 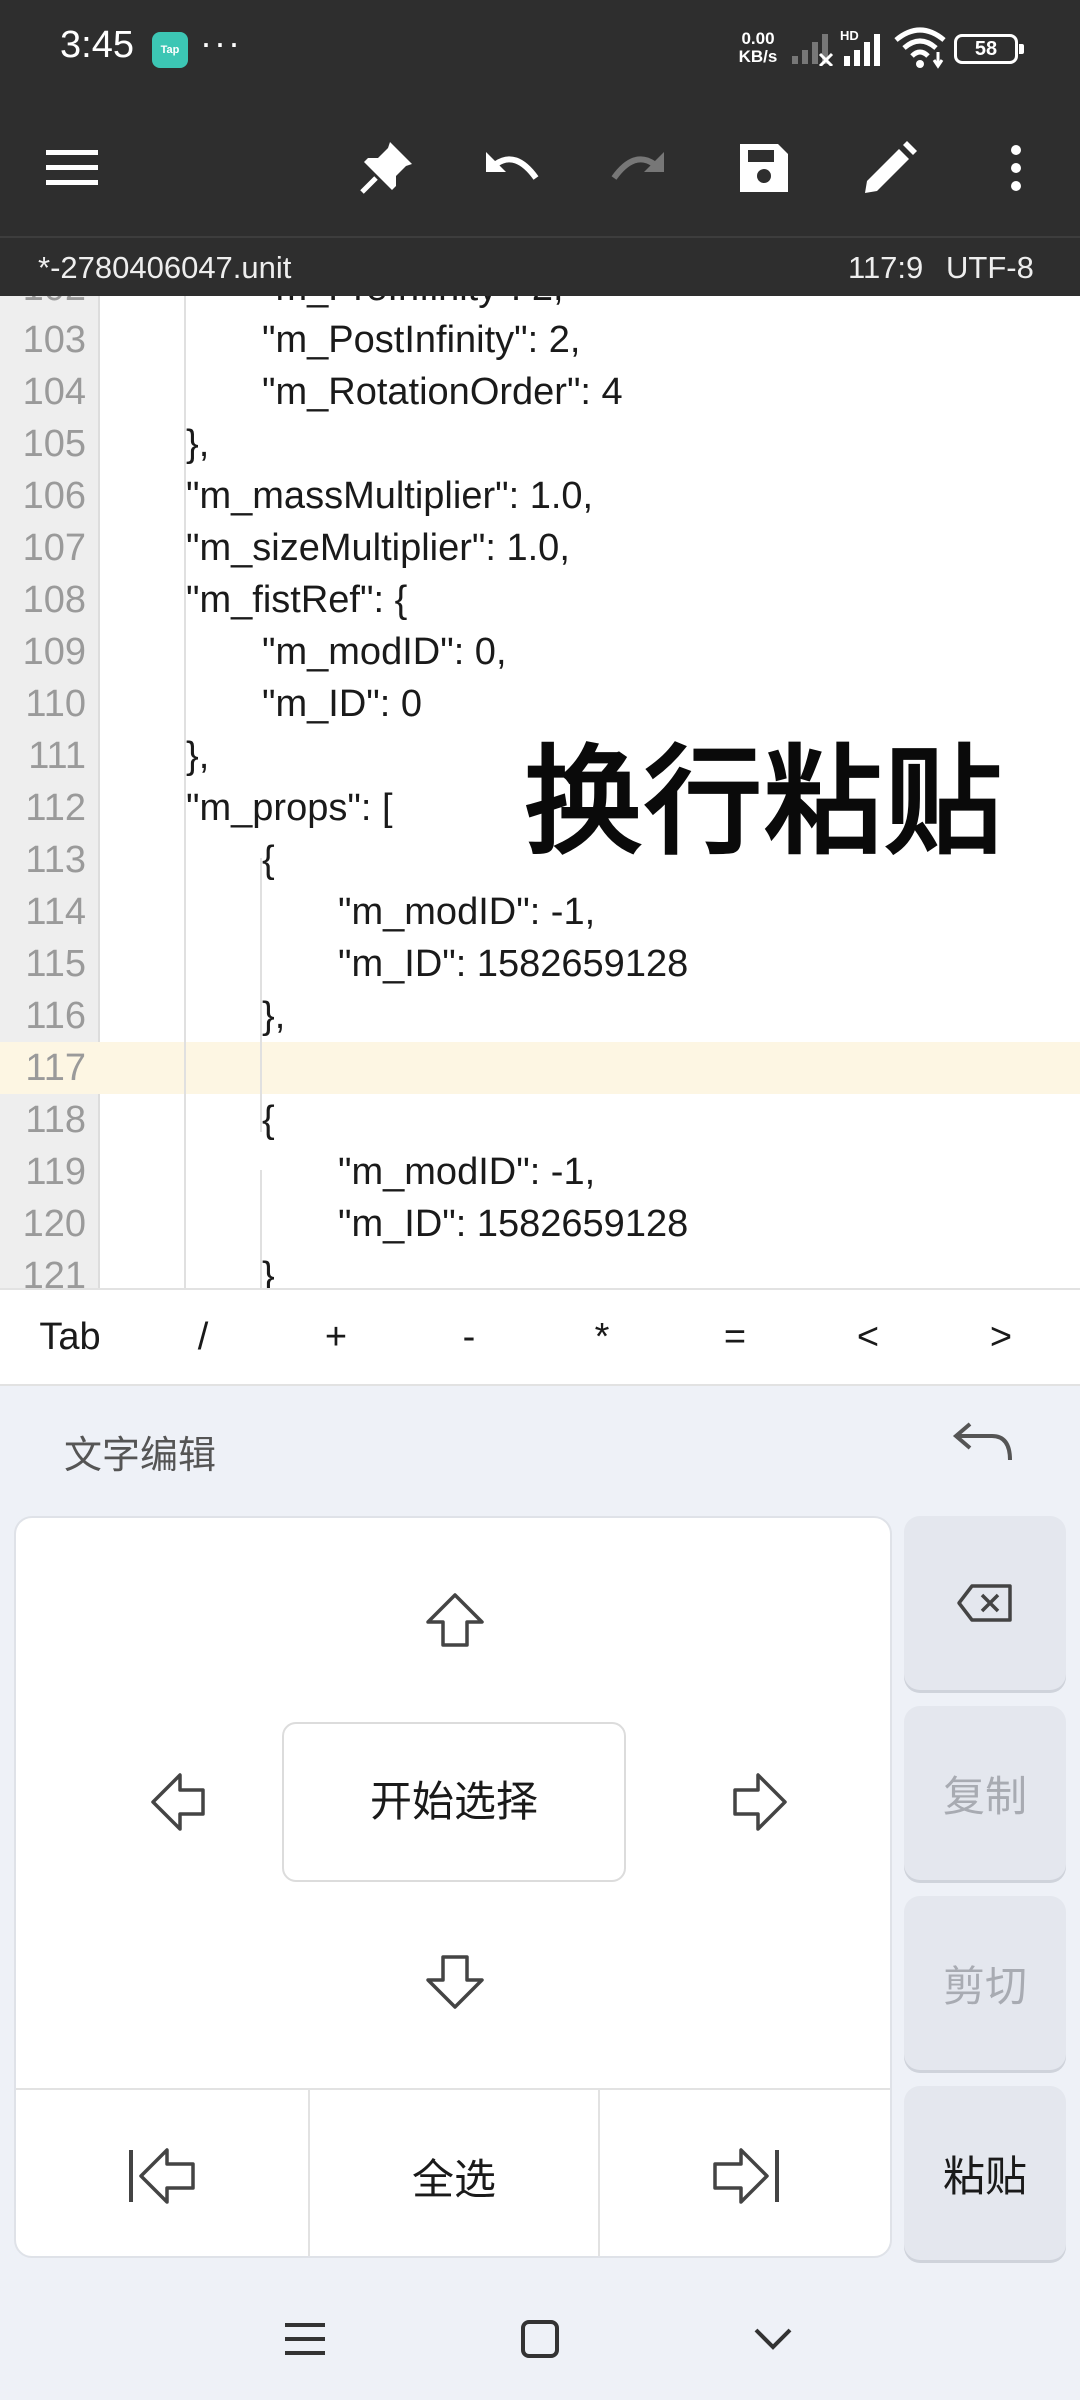 What do you see at coordinates (55, 704) in the screenshot?
I see `line-number: 110` at bounding box center [55, 704].